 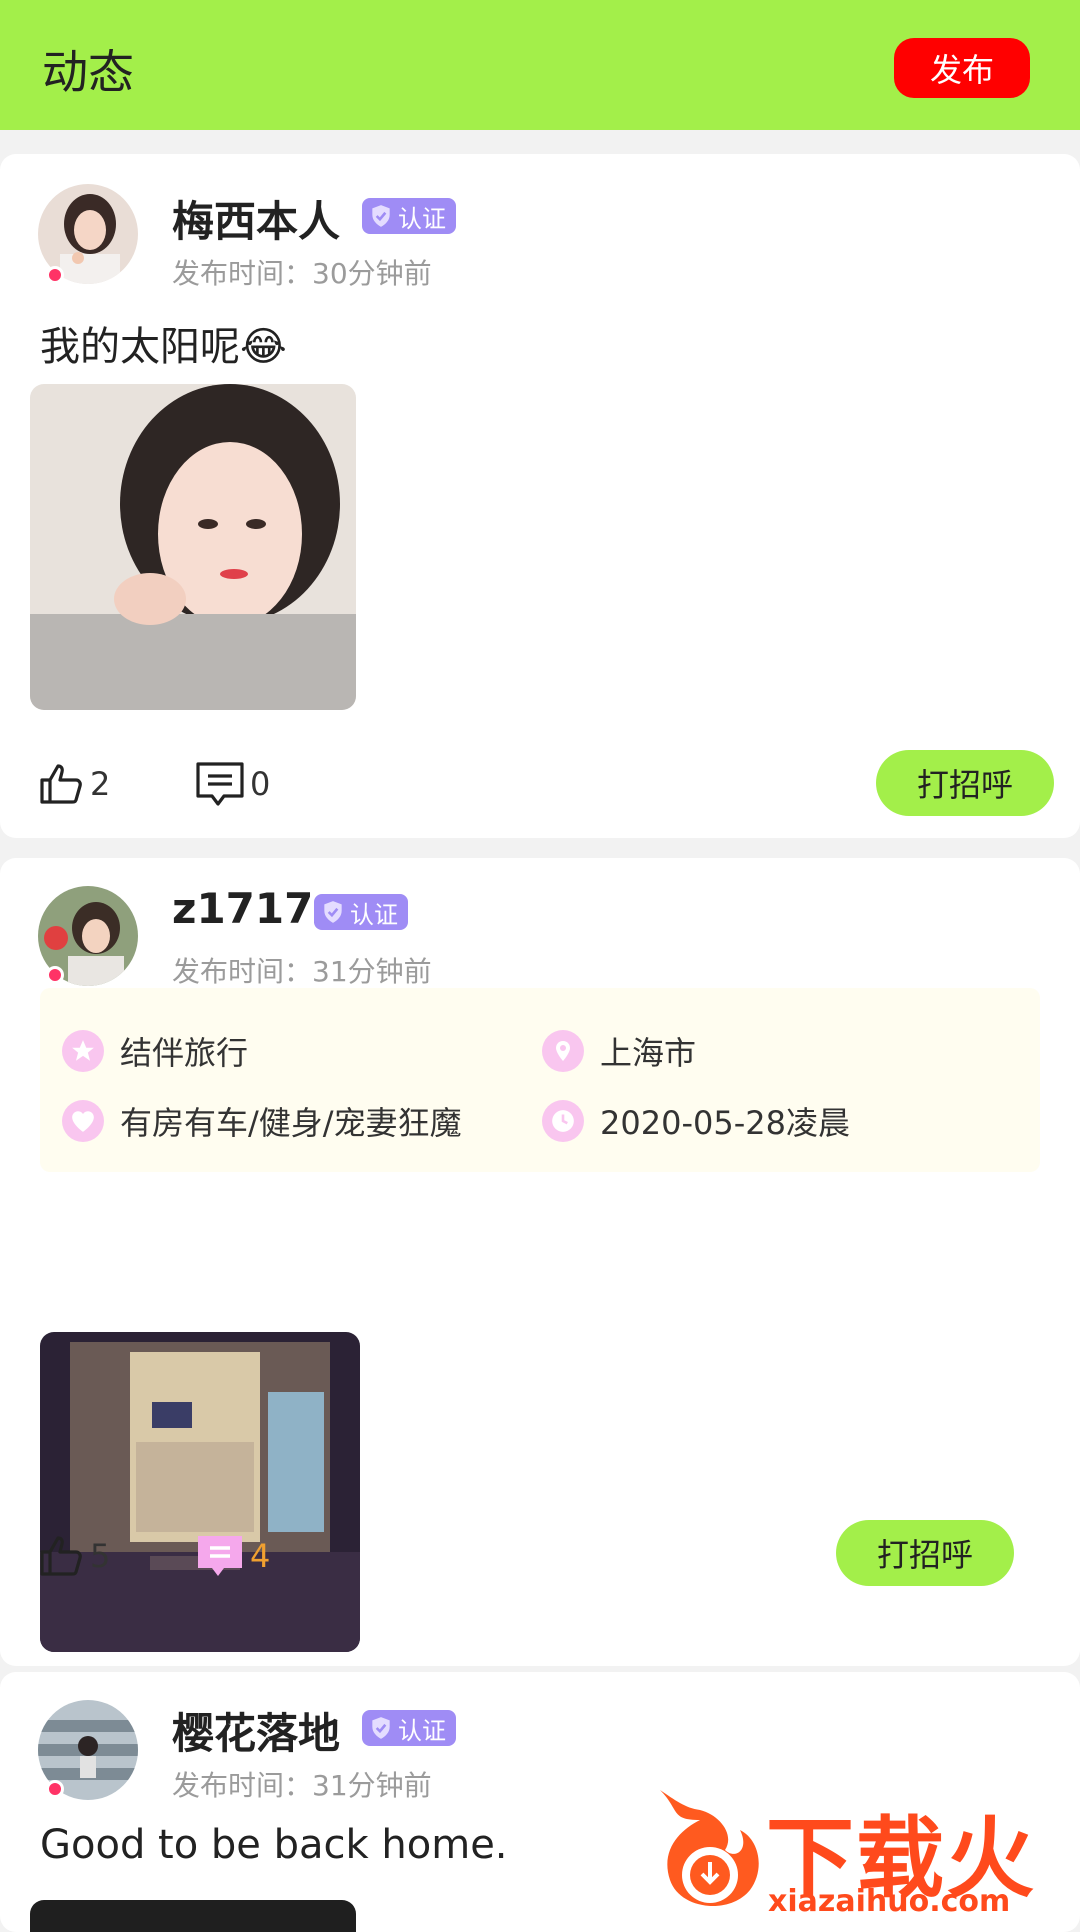 What do you see at coordinates (83, 1121) in the screenshot?
I see `heart-icon` at bounding box center [83, 1121].